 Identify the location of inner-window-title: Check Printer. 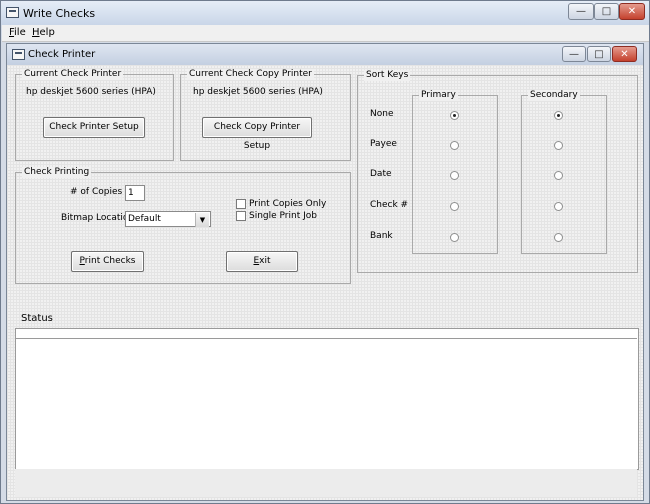
(62, 54).